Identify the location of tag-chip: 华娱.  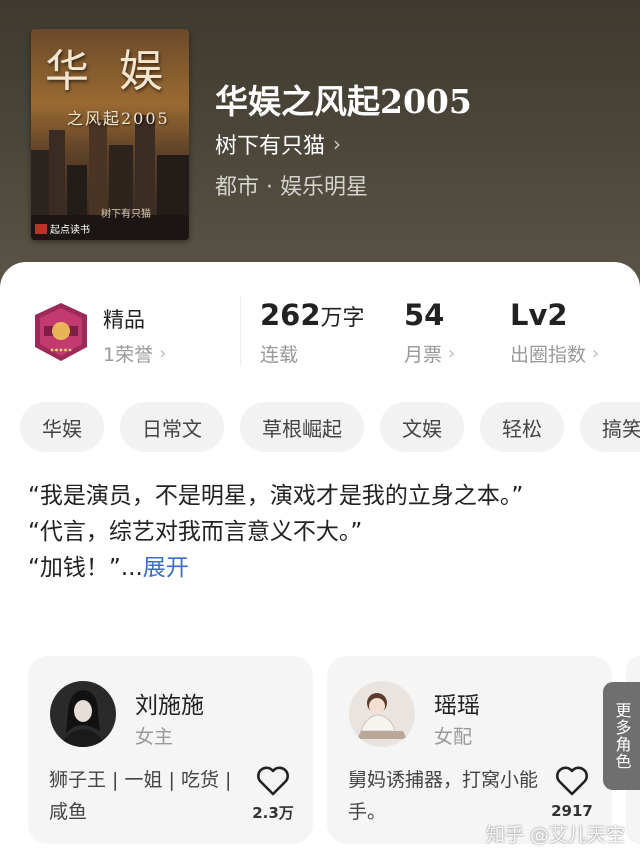
(62, 427).